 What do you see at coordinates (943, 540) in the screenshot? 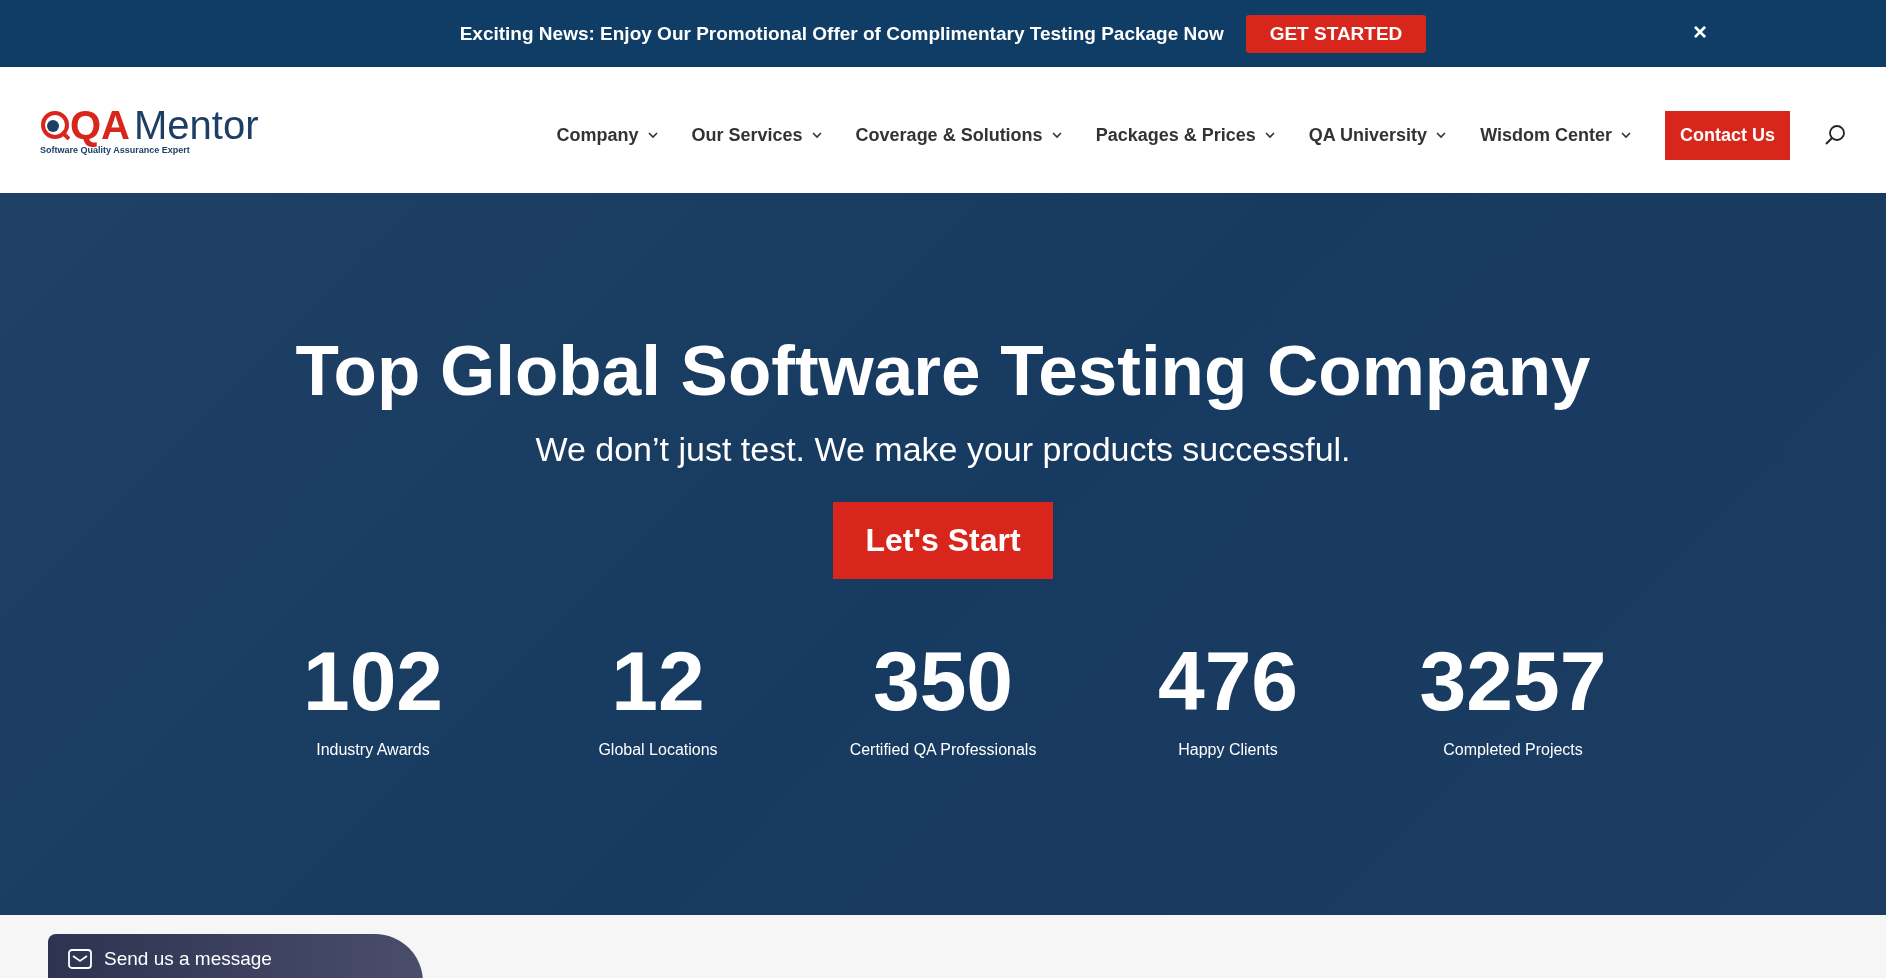
I see `start-button: Let's Start` at bounding box center [943, 540].